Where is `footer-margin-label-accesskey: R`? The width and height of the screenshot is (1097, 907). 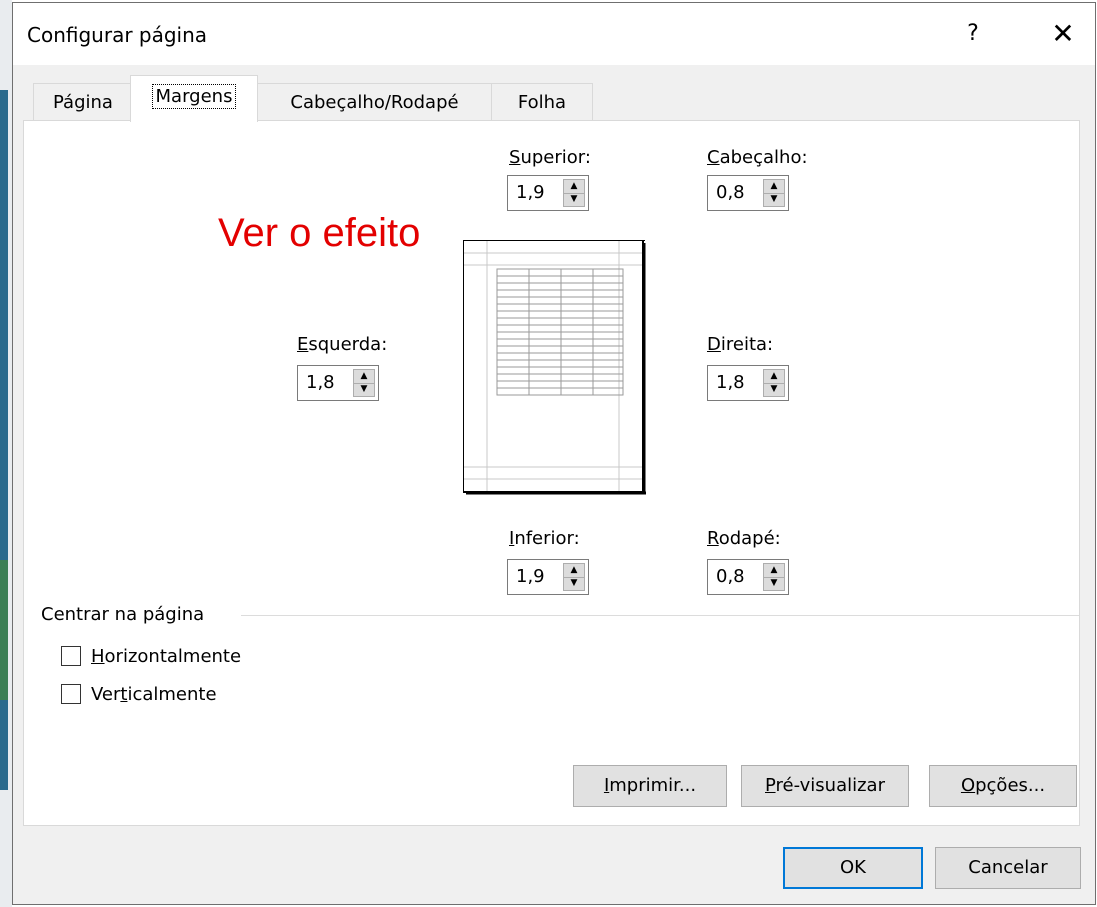 footer-margin-label-accesskey: R is located at coordinates (713, 538).